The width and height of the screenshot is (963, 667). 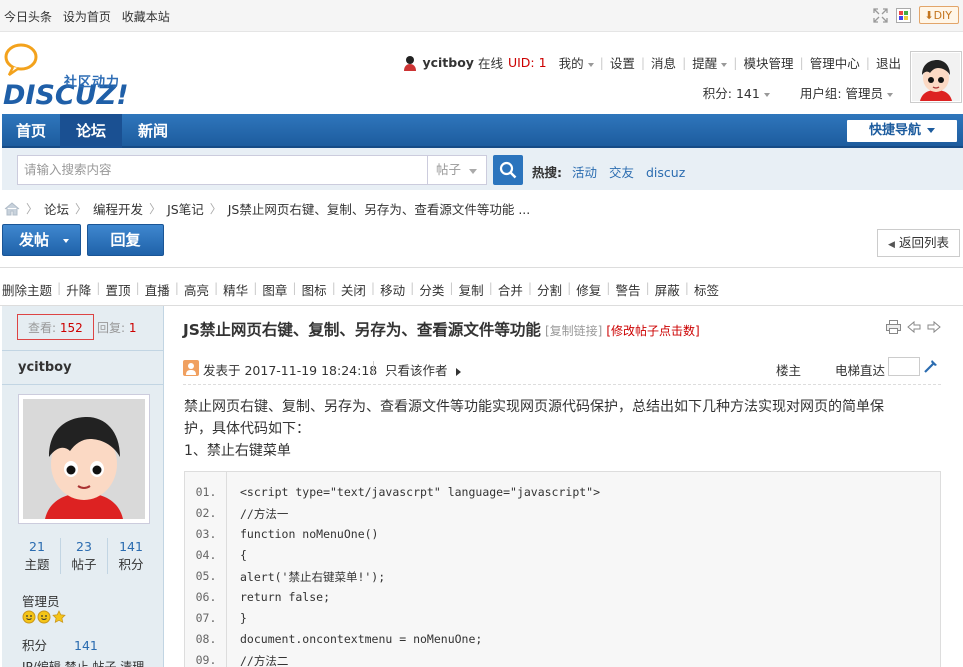 What do you see at coordinates (392, 289) in the screenshot?
I see `mod-move: 移动` at bounding box center [392, 289].